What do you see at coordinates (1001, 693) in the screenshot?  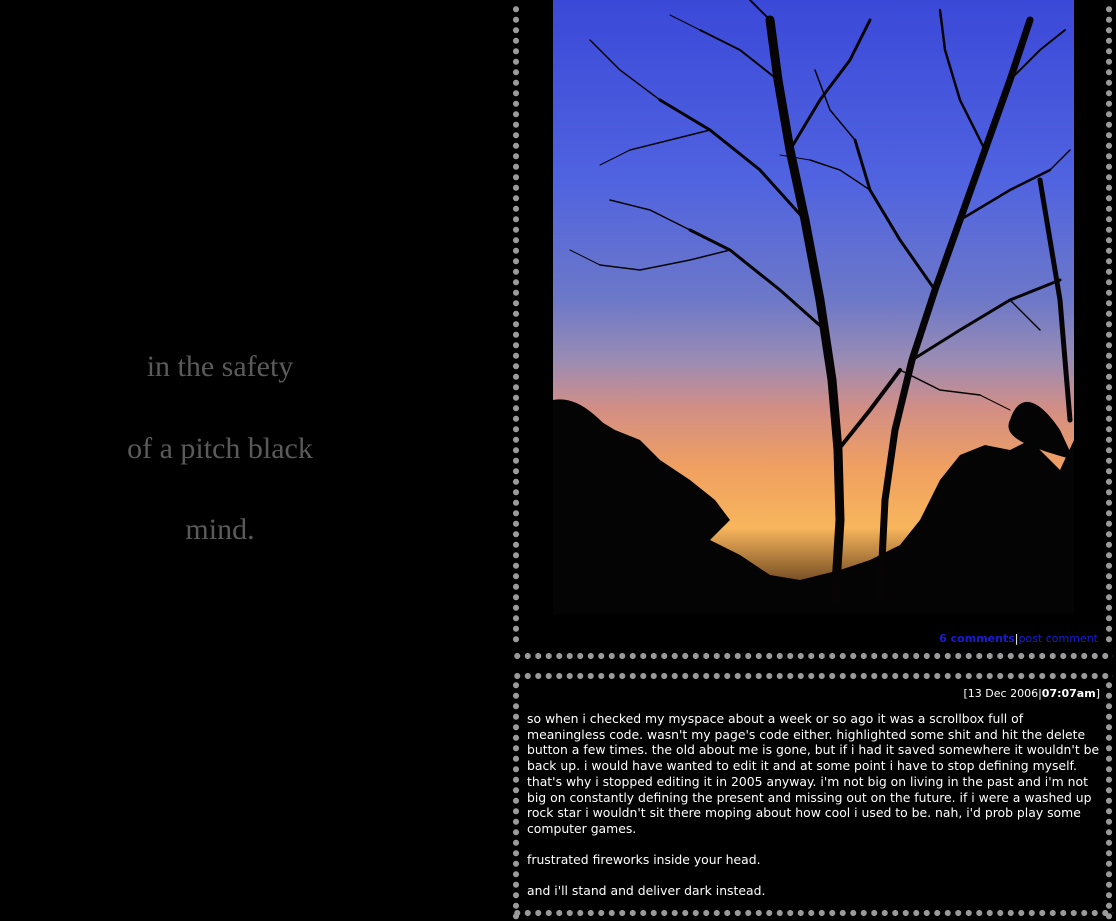 I see `entry-date: [13 Dec 2006` at bounding box center [1001, 693].